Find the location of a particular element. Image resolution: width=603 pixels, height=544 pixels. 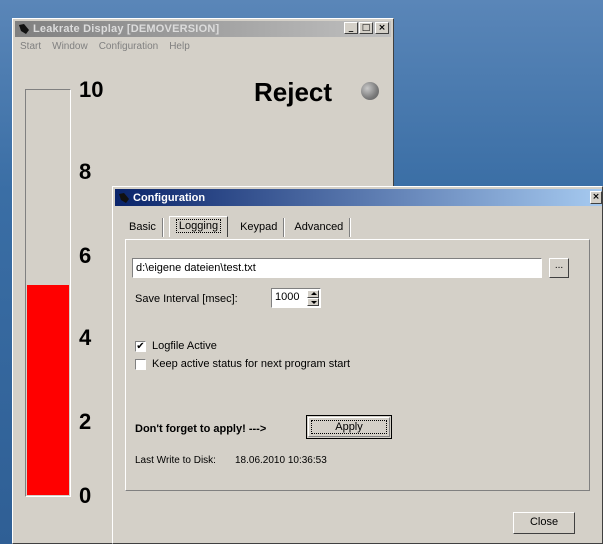

config-close-icon: × is located at coordinates (596, 197).